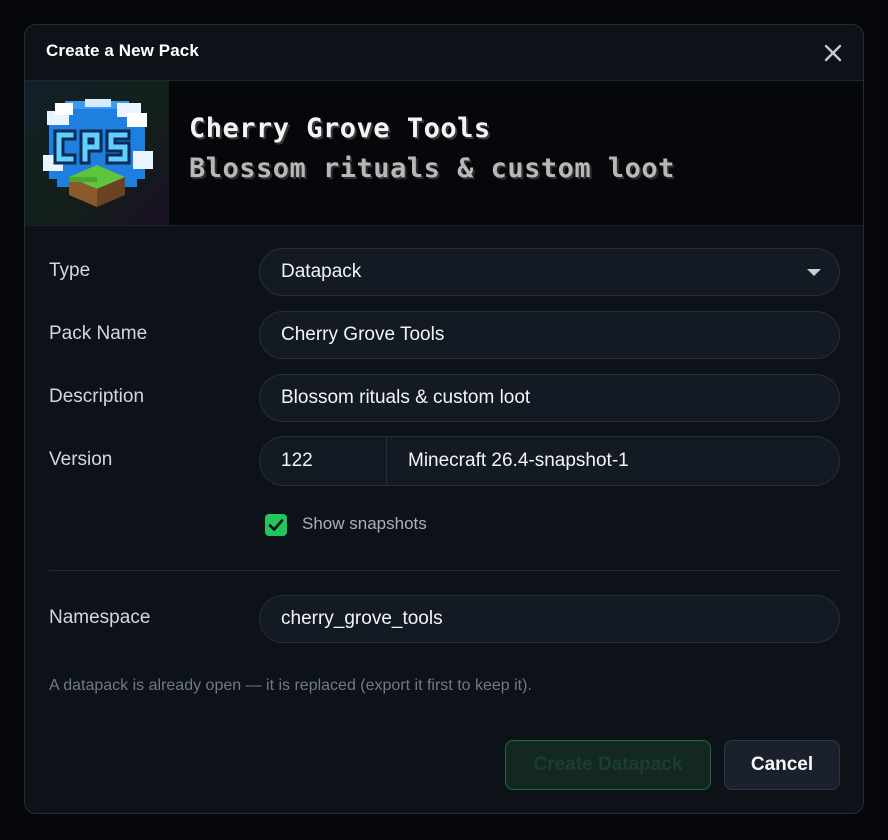 The image size is (888, 840). What do you see at coordinates (122, 50) in the screenshot?
I see `dialog-title: Create a New Pack` at bounding box center [122, 50].